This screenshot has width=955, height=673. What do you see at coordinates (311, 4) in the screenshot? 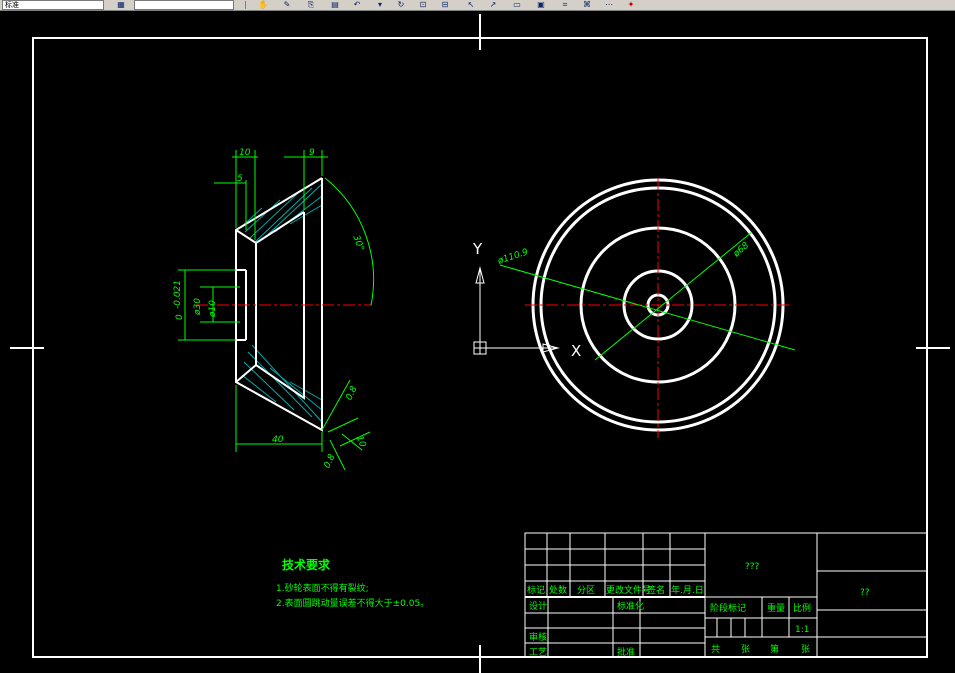
I see `copy-icon: ⎘` at bounding box center [311, 4].